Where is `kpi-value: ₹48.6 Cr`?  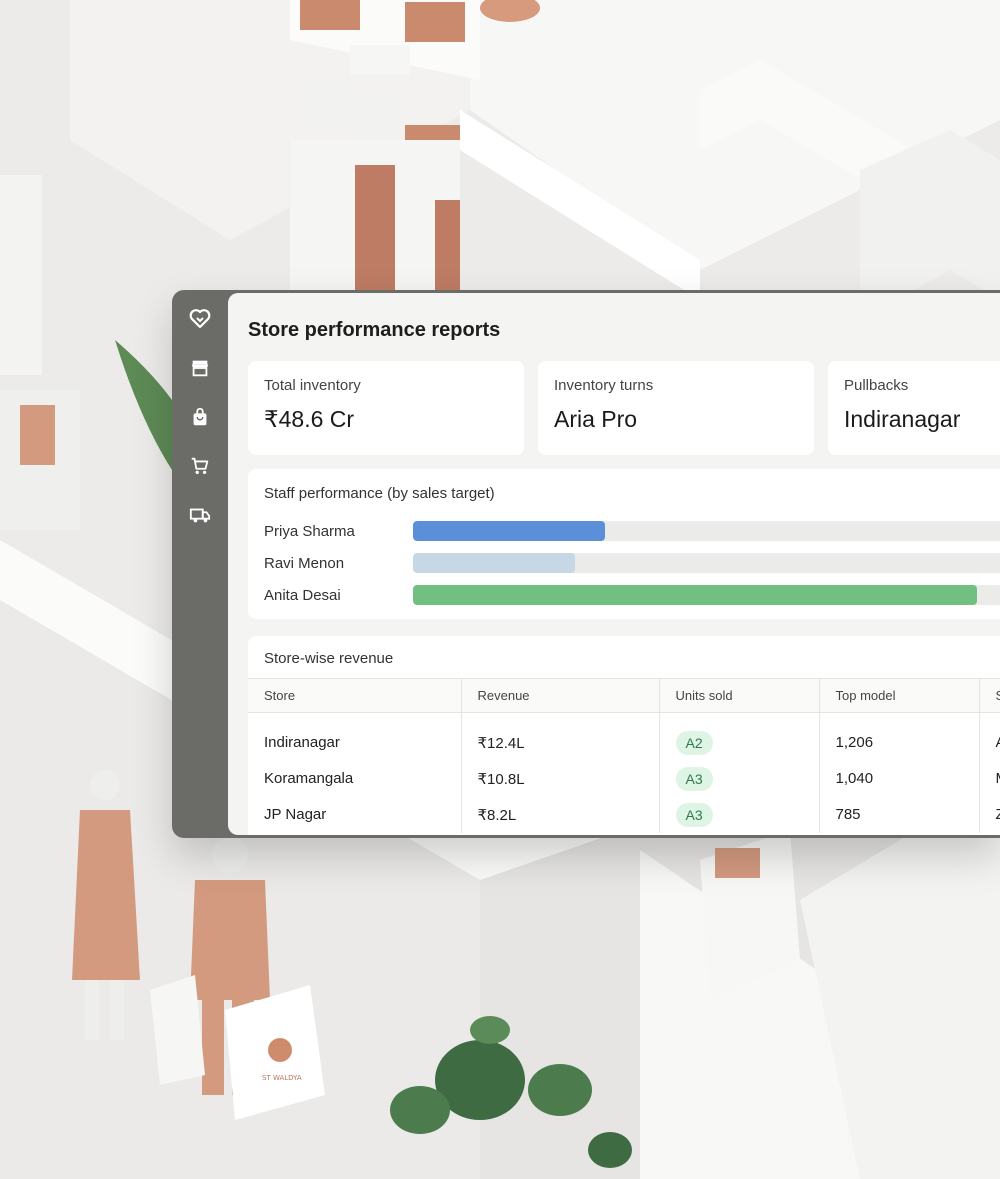
kpi-value: ₹48.6 Cr is located at coordinates (309, 419).